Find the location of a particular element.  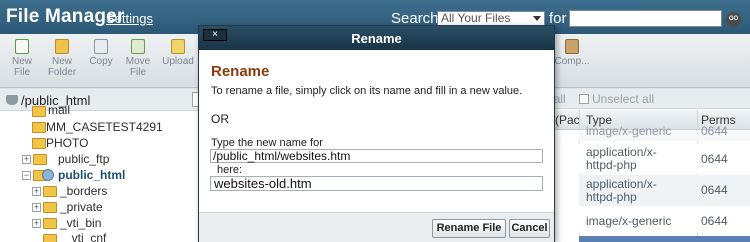

dialog-heading: Rename is located at coordinates (240, 71).